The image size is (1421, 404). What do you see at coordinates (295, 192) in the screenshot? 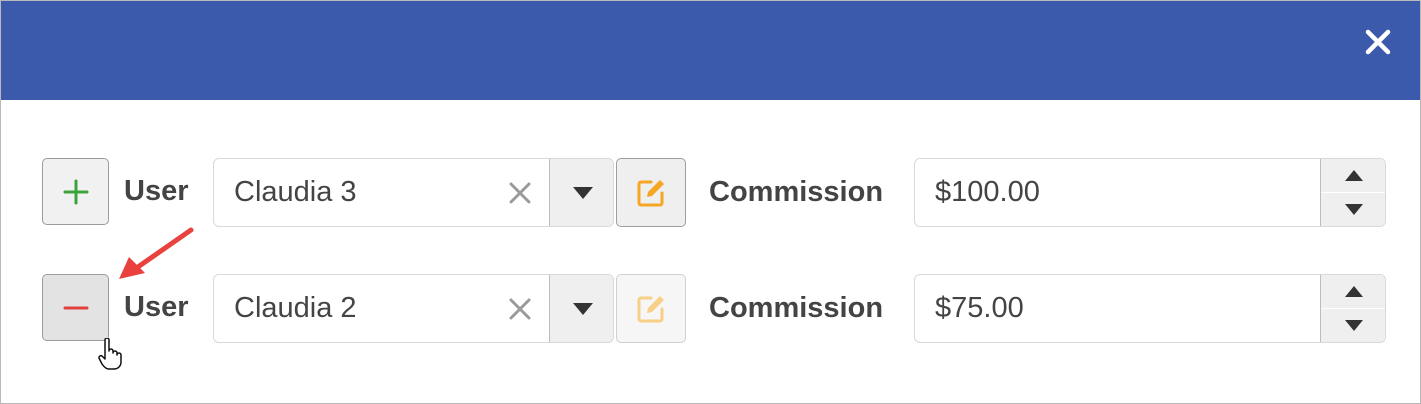
I see `user-combobox-value: Claudia 3` at bounding box center [295, 192].